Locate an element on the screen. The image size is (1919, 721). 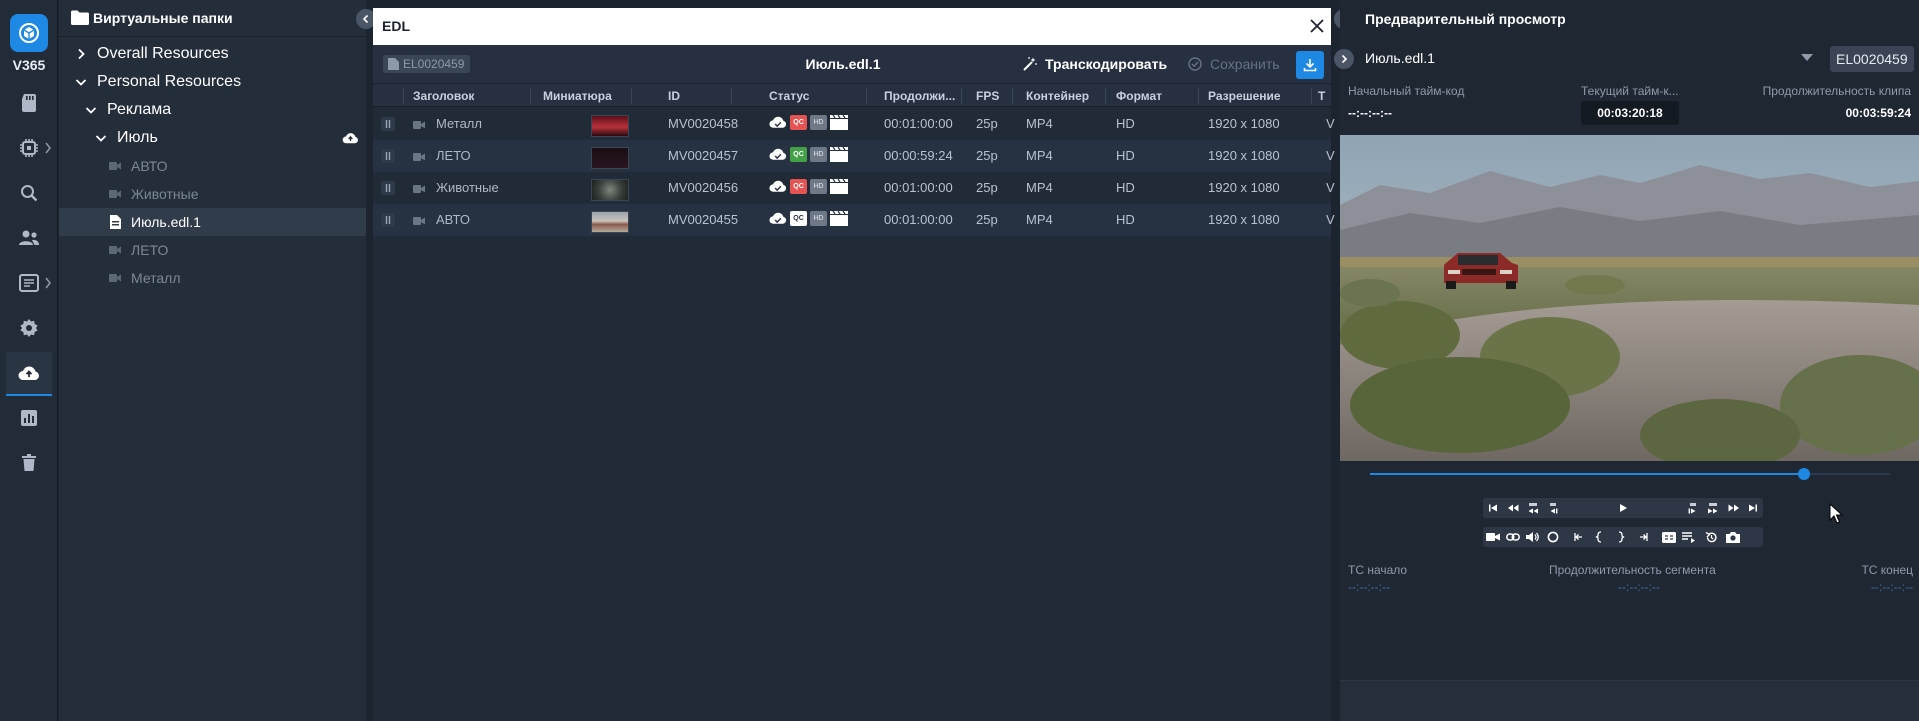
download-button is located at coordinates (1310, 65).